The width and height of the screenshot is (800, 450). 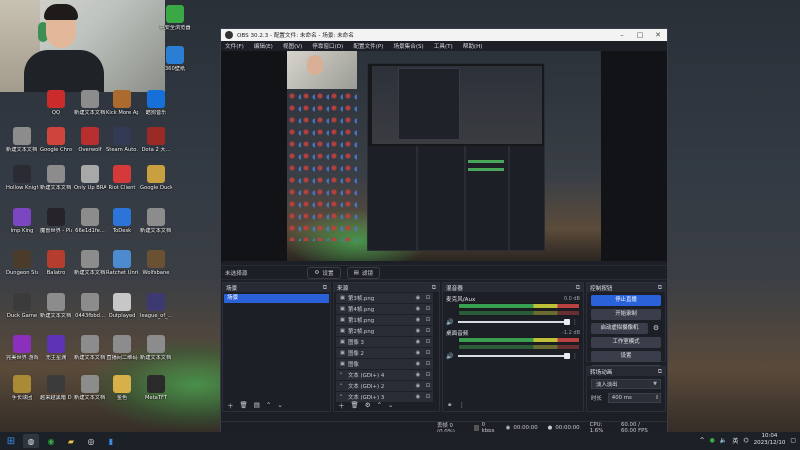 What do you see at coordinates (71, 441) in the screenshot?
I see `folder-icon: ▰` at bounding box center [71, 441].